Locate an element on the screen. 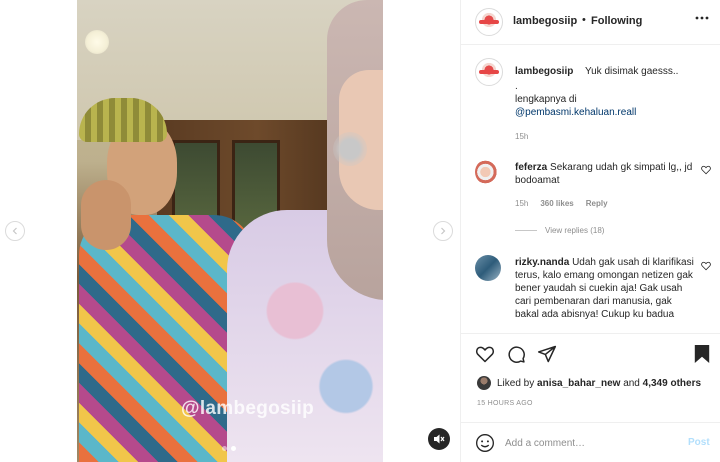 The width and height of the screenshot is (720, 462). following-button: Following is located at coordinates (616, 21).